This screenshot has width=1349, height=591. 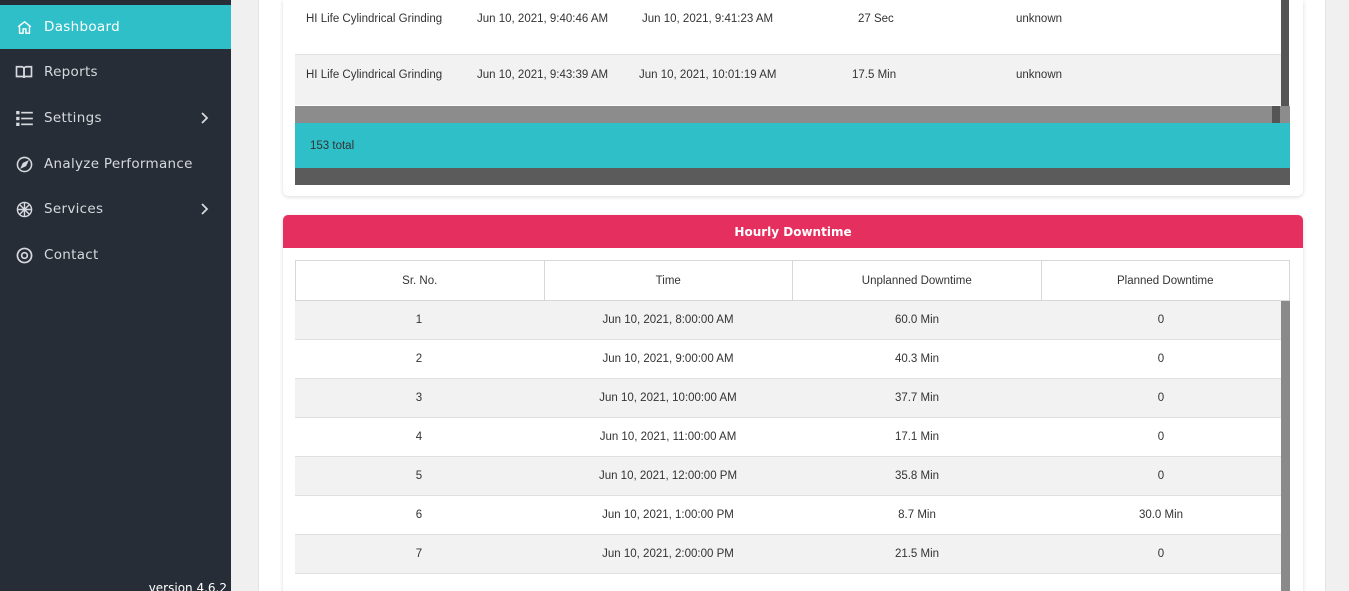 I want to click on sr-no-cell: 4, so click(x=419, y=437).